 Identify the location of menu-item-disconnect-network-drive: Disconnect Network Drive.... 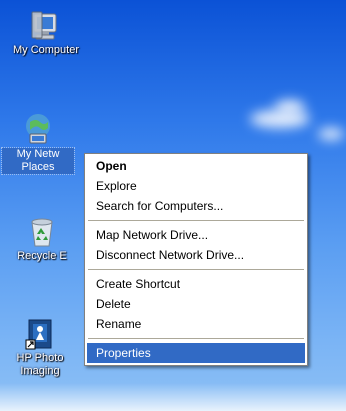
(196, 255).